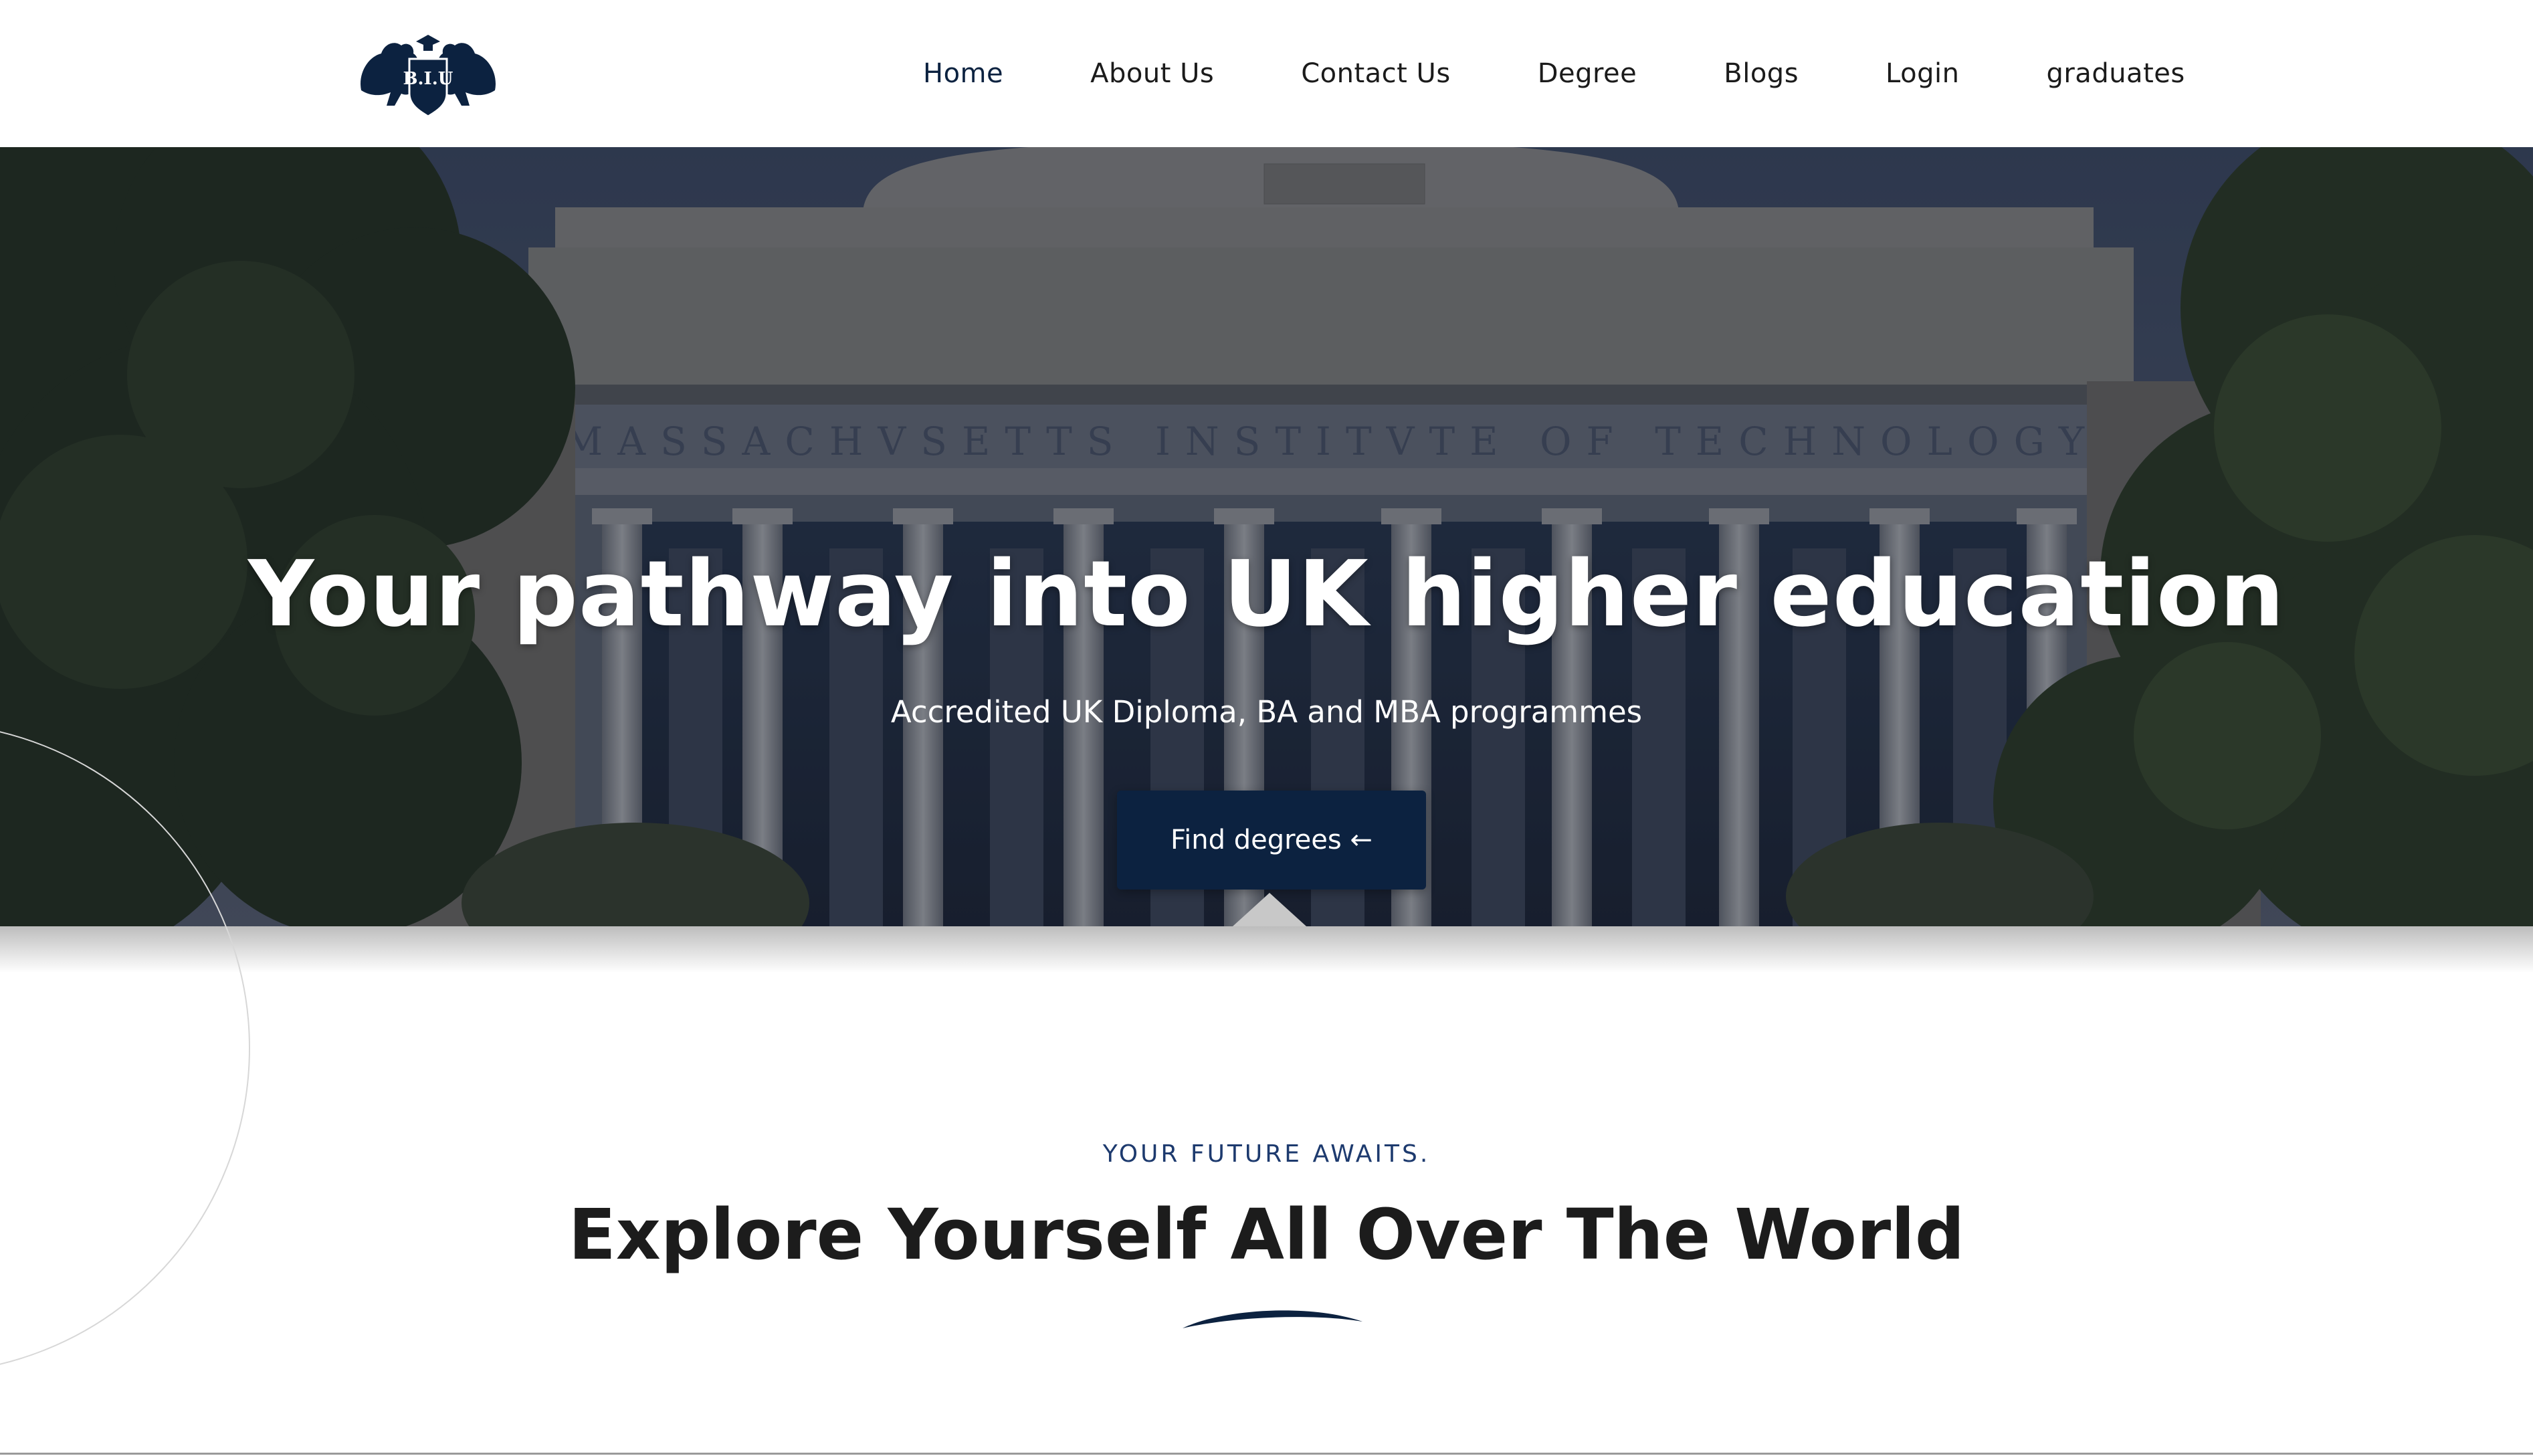 This screenshot has height=1456, width=2533. I want to click on section-title: Explore Yourself All Over The World, so click(1266, 1234).